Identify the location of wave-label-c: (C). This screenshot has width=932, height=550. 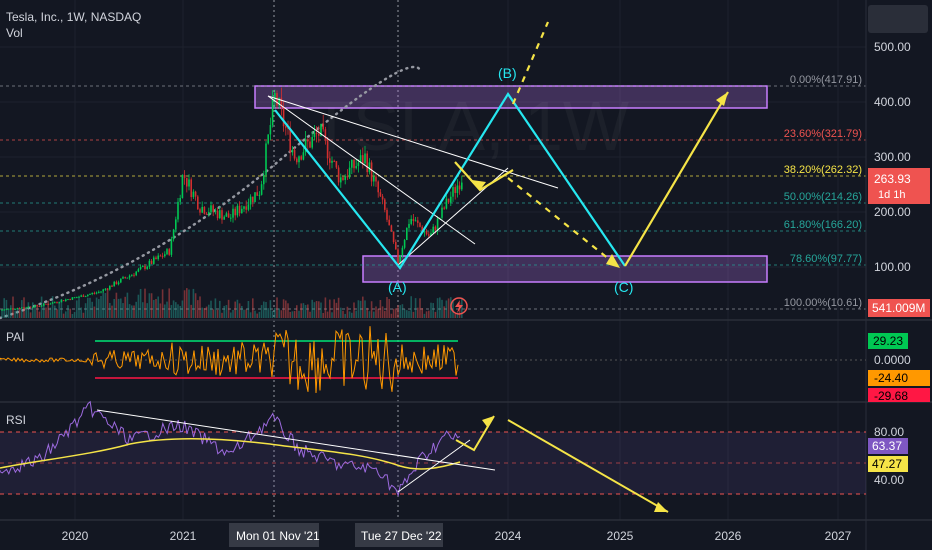
(623, 287).